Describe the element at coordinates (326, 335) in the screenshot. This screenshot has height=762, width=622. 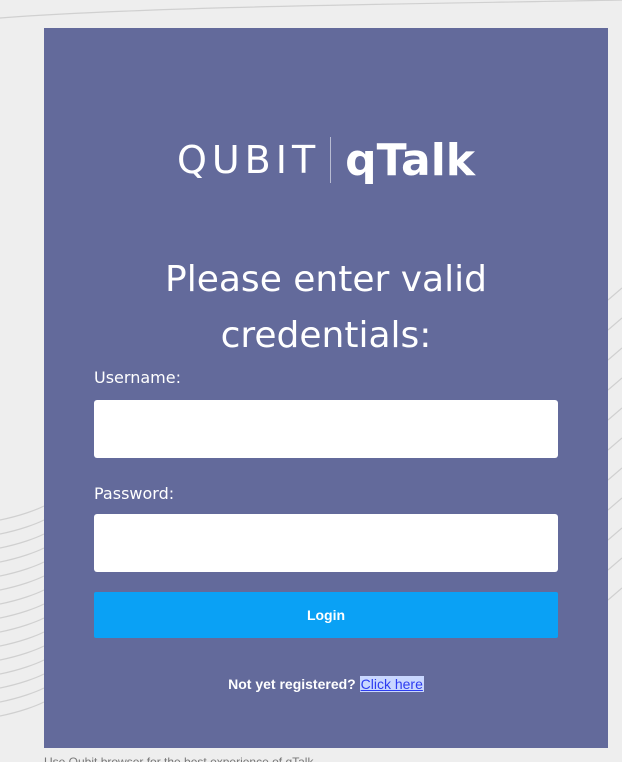
I see `heading-line-2: credentials:` at that location.